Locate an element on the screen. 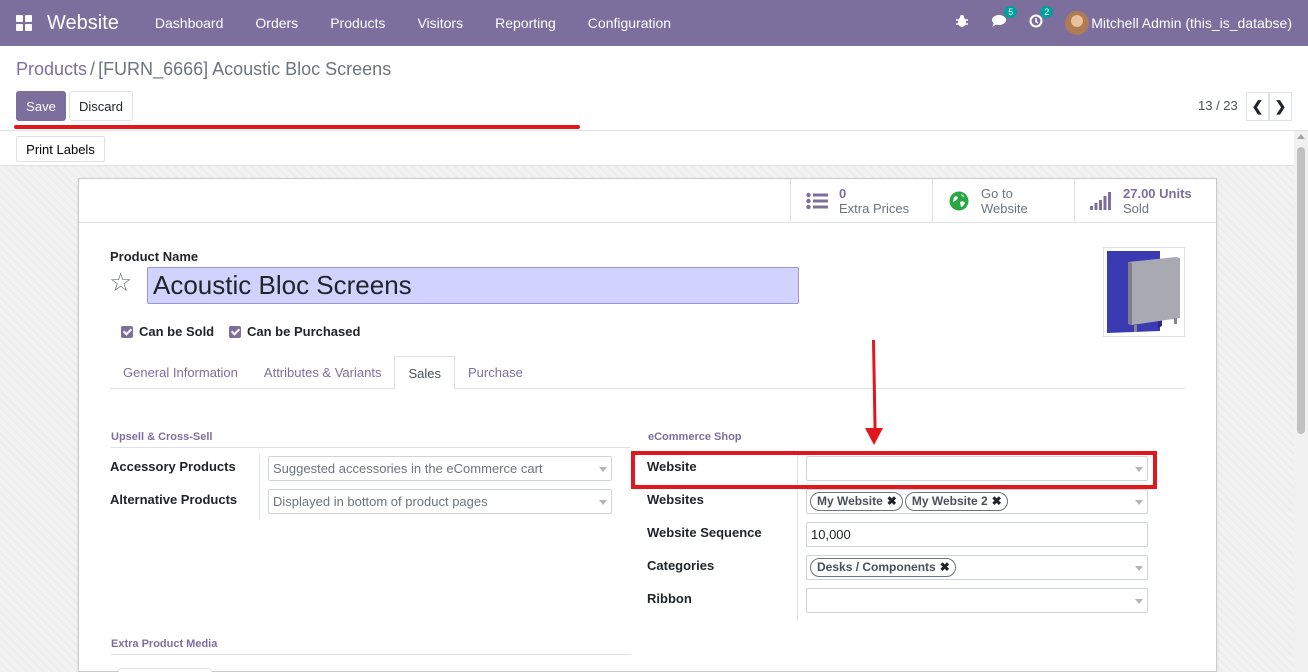  units-sold-value: 27.00 Units is located at coordinates (1157, 193).